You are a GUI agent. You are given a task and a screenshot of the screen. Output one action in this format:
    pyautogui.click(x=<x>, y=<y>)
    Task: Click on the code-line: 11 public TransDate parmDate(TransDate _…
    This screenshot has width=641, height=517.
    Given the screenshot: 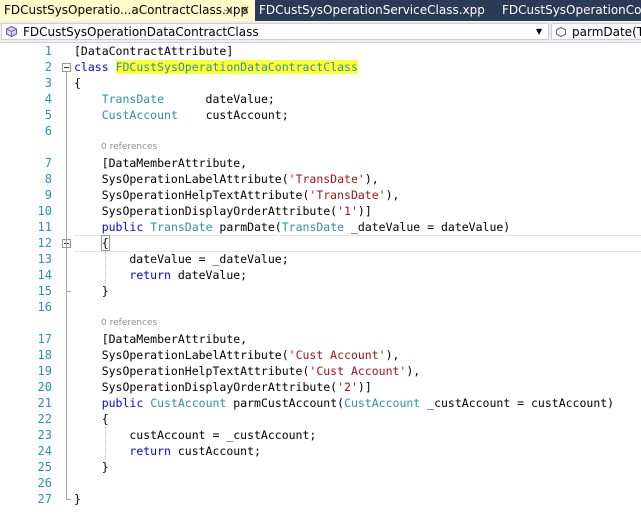 What is the action you would take?
    pyautogui.click(x=320, y=227)
    